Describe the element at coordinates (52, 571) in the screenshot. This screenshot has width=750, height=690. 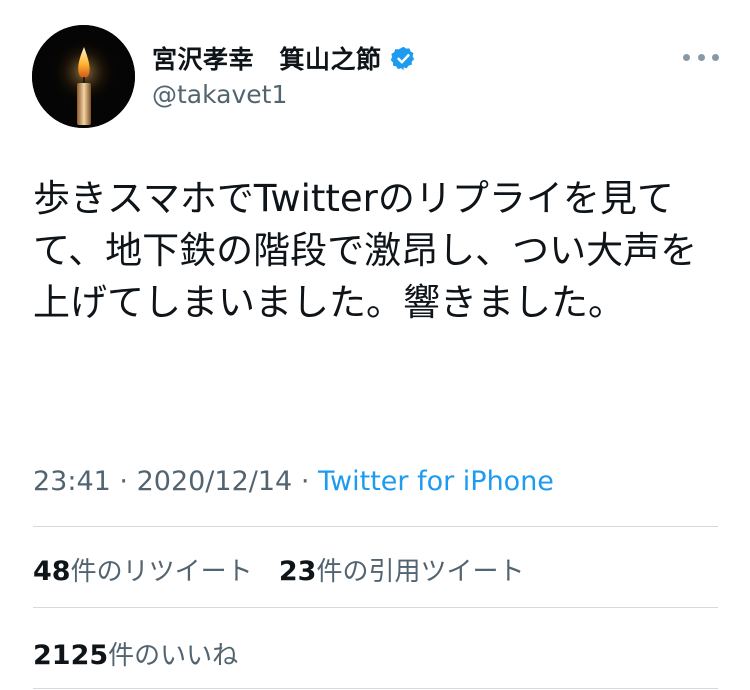
I see `retweets-count: 48` at that location.